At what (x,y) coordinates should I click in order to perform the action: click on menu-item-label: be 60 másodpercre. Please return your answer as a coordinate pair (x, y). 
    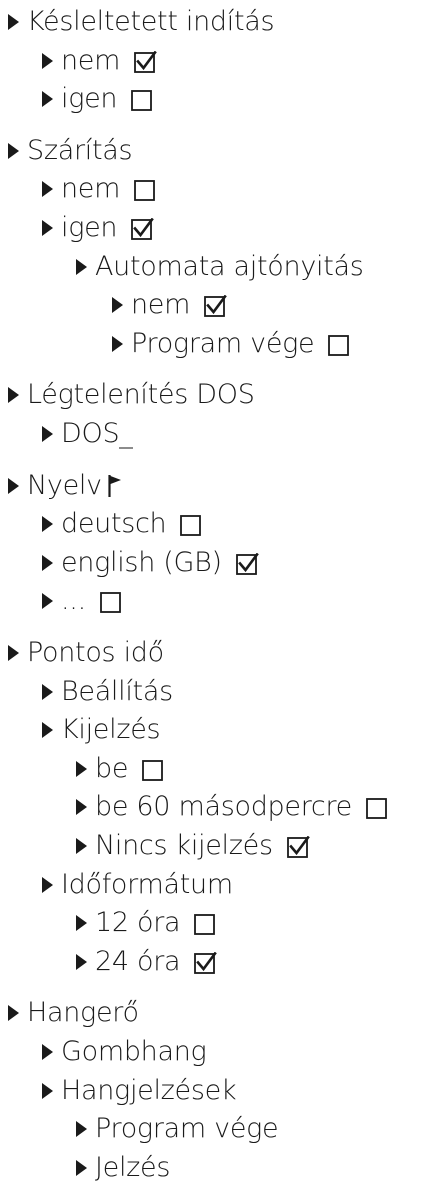
    Looking at the image, I should click on (223, 806).